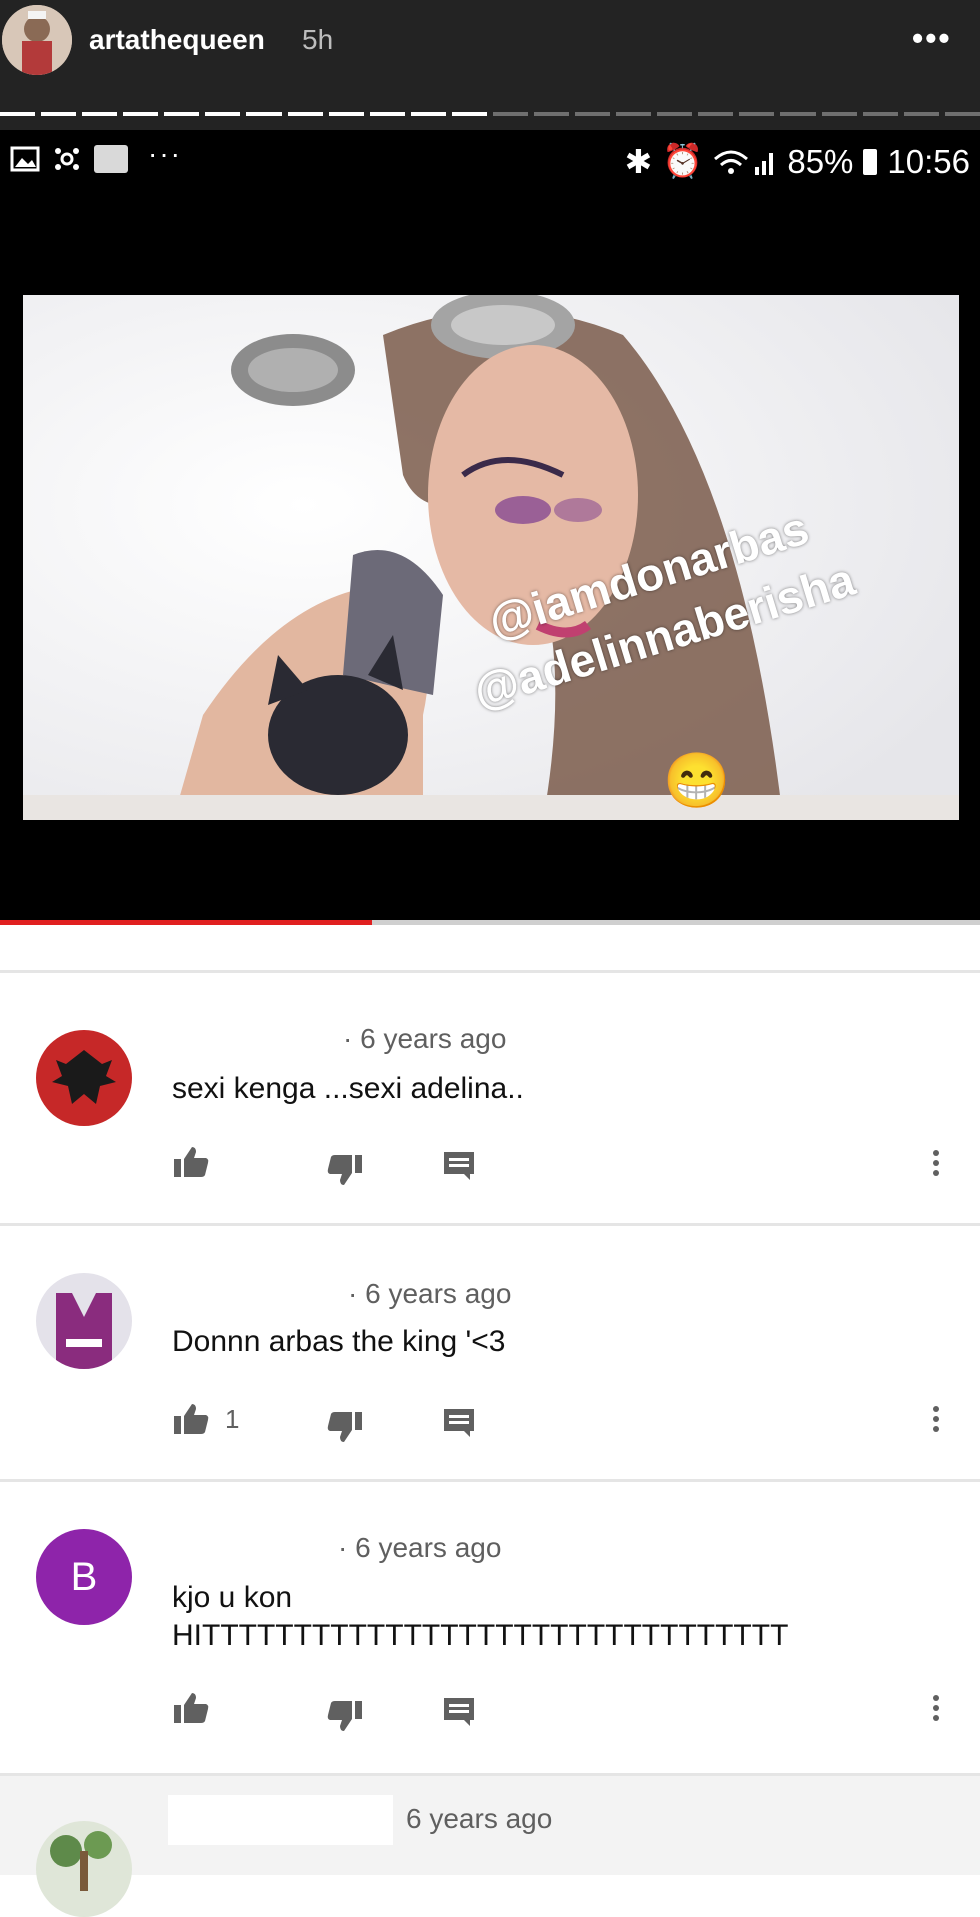  Describe the element at coordinates (25, 159) in the screenshot. I see `image-icon` at that location.